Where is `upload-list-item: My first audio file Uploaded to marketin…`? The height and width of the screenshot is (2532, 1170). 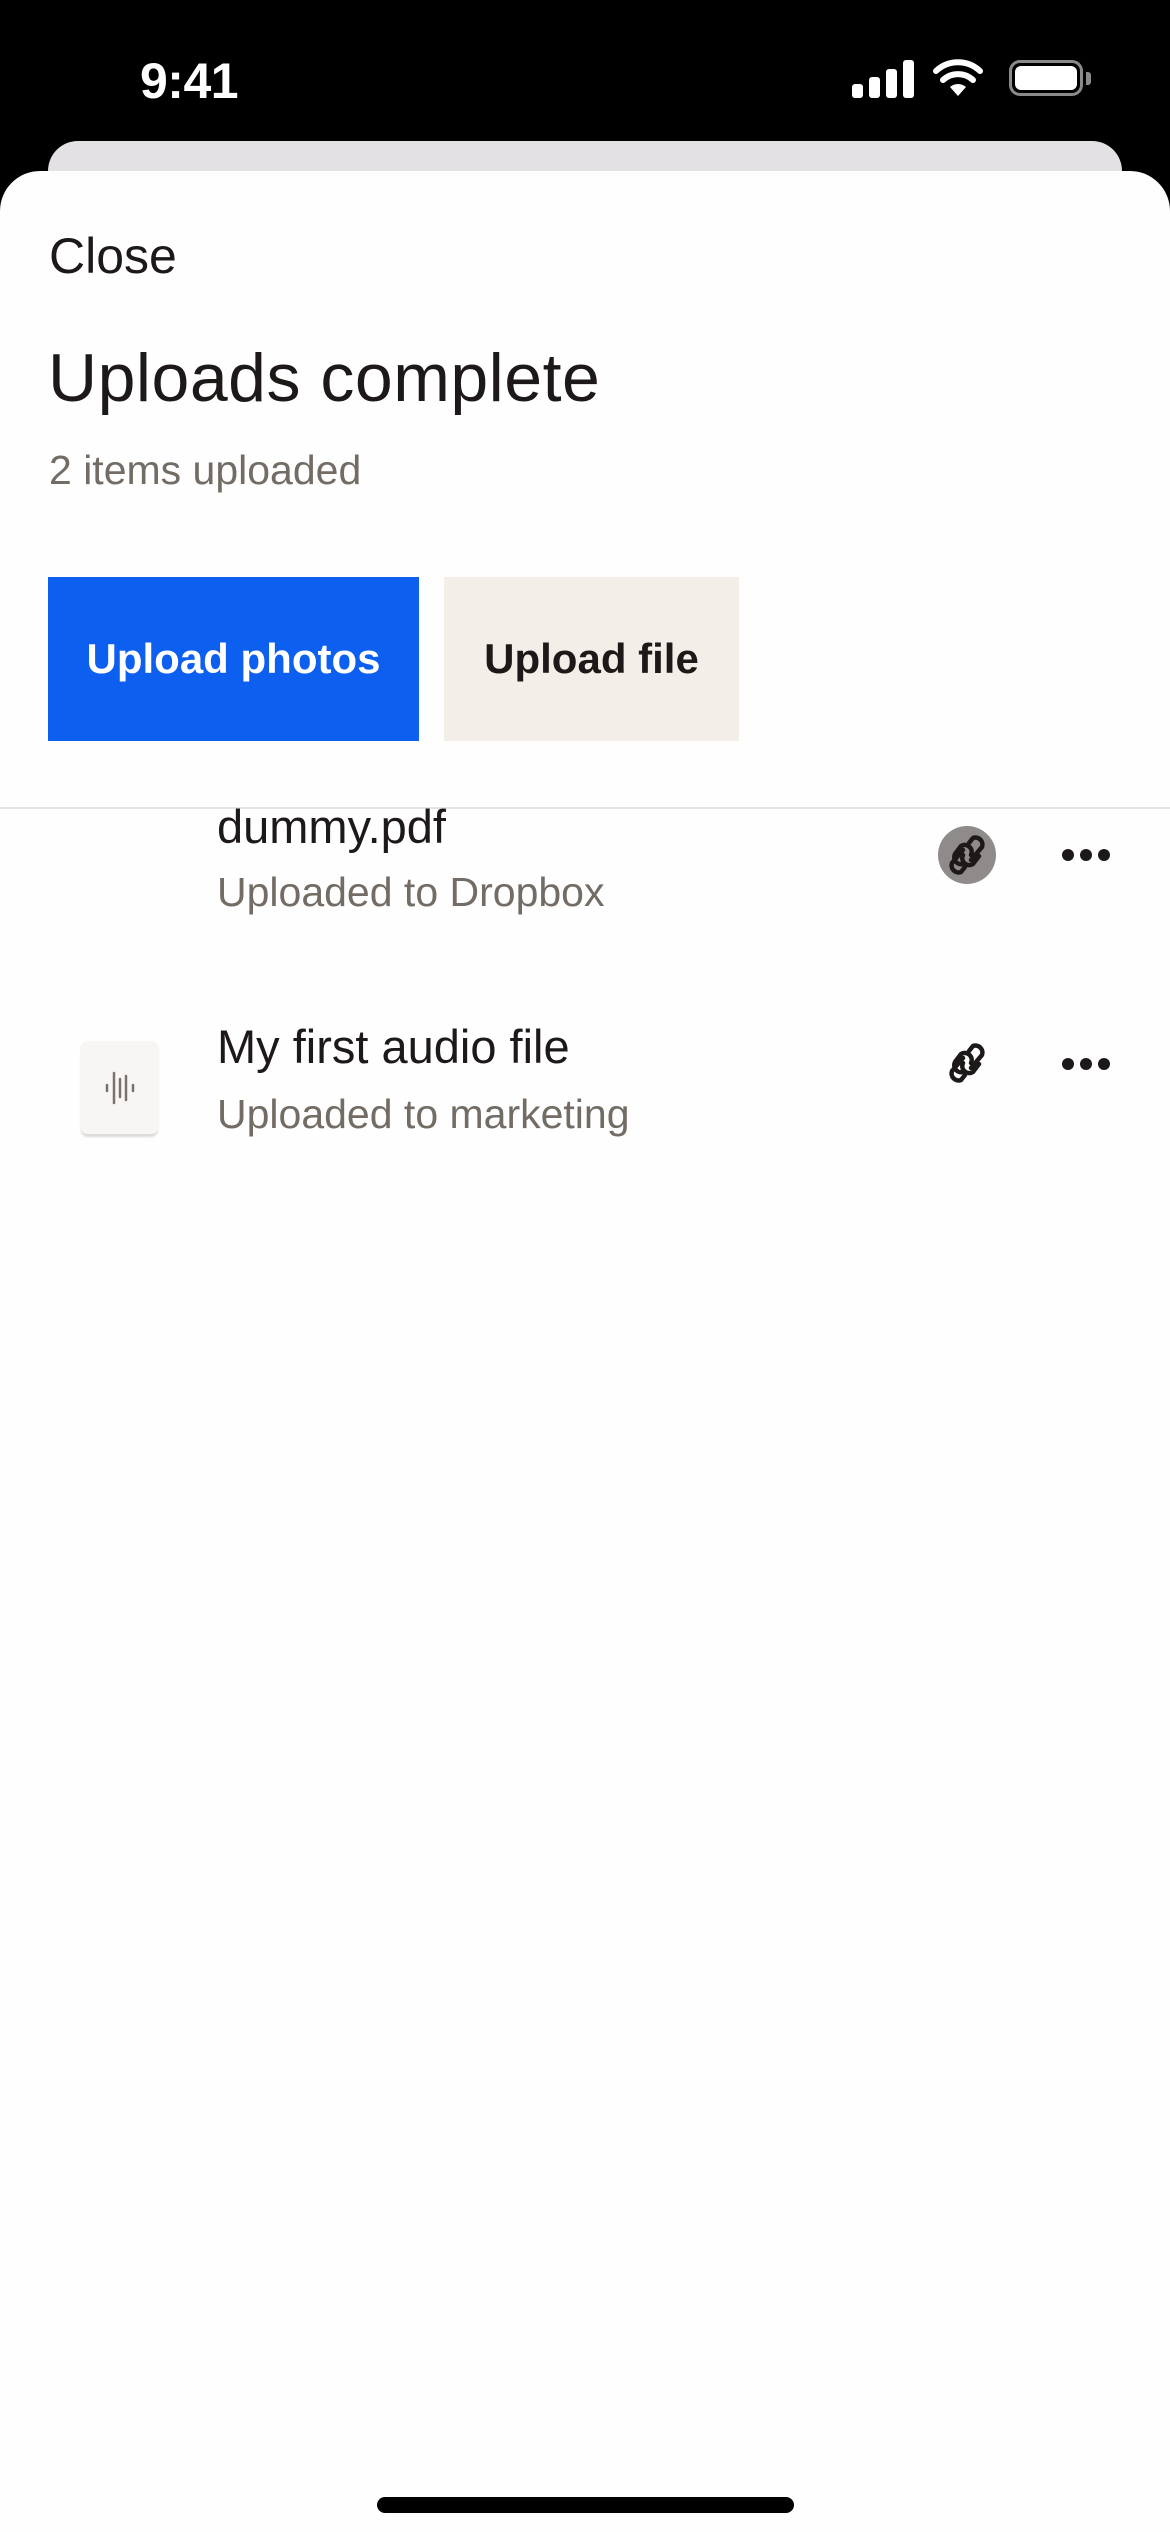 upload-list-item: My first audio file Uploaded to marketin… is located at coordinates (585, 1111).